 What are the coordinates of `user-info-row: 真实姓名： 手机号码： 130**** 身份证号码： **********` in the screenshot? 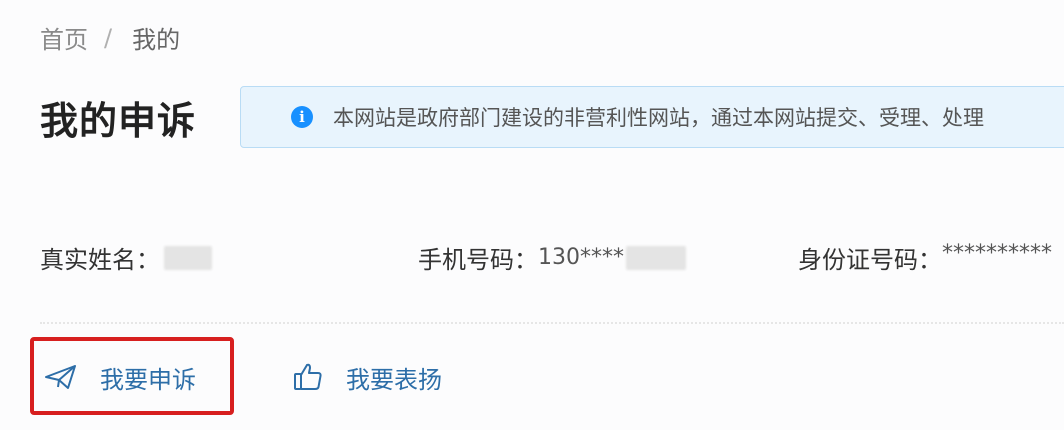 It's located at (532, 260).